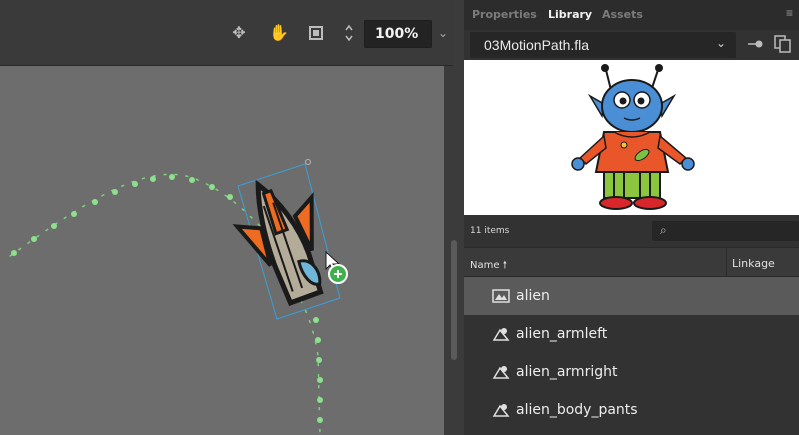 The image size is (799, 435). I want to click on file-row: 03MotionPath.fla ⌄, so click(631, 45).